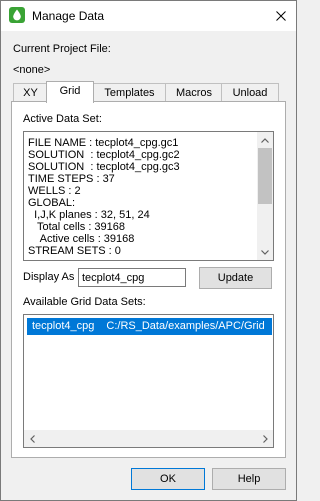 Image resolution: width=320 pixels, height=501 pixels. Describe the element at coordinates (49, 277) in the screenshot. I see `display-as-label: Display As` at that location.